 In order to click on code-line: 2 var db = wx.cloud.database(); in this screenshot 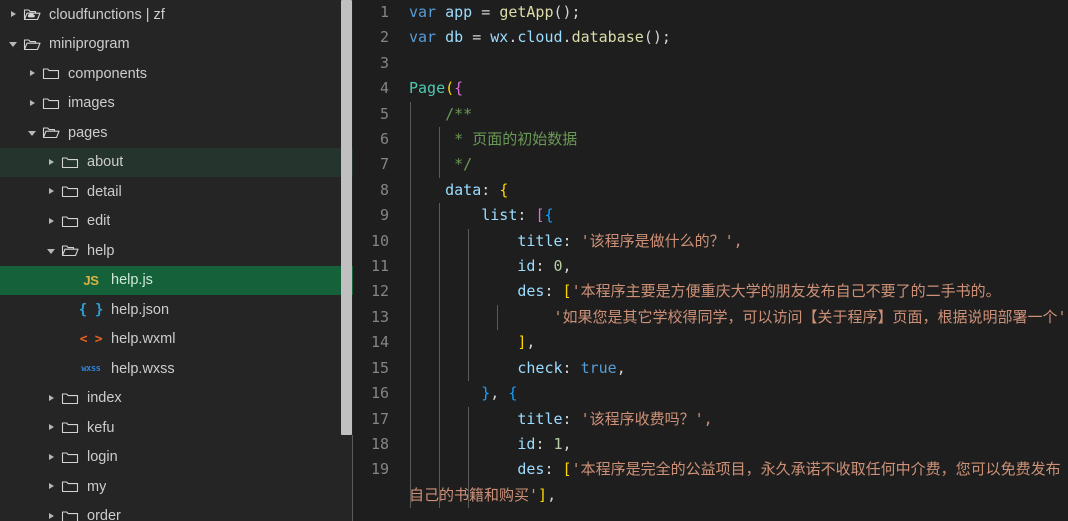, I will do `click(710, 37)`.